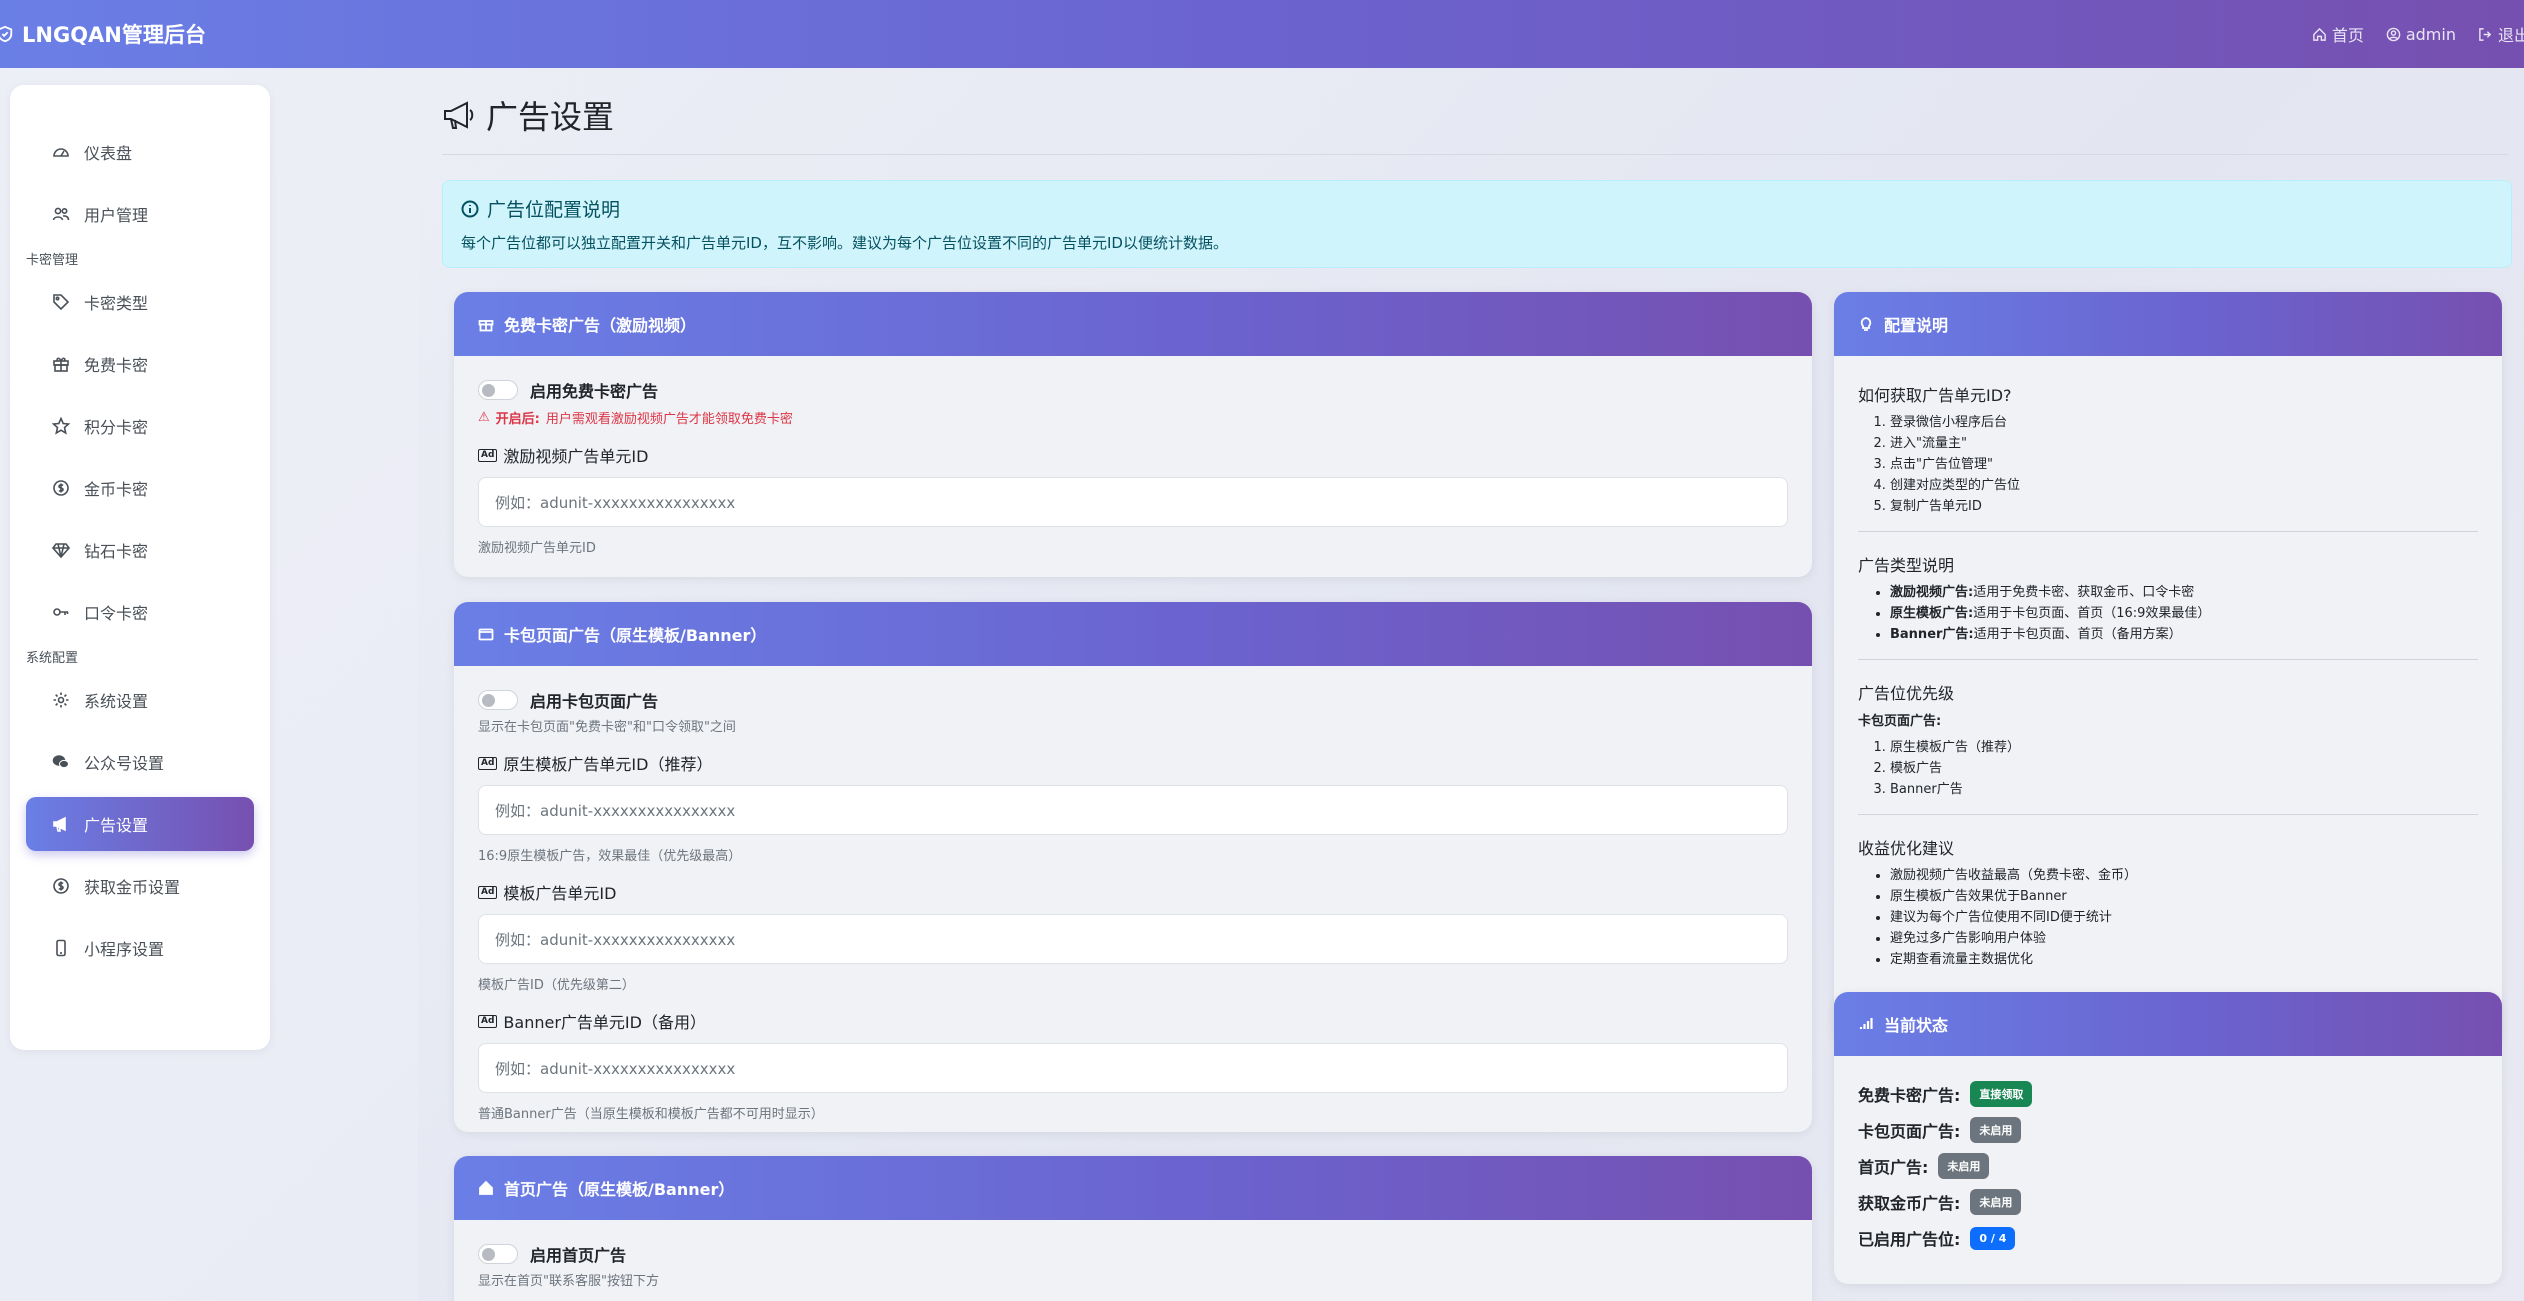 This screenshot has width=2524, height=1301. Describe the element at coordinates (2168, 324) in the screenshot. I see `card-header: 配置说明` at that location.